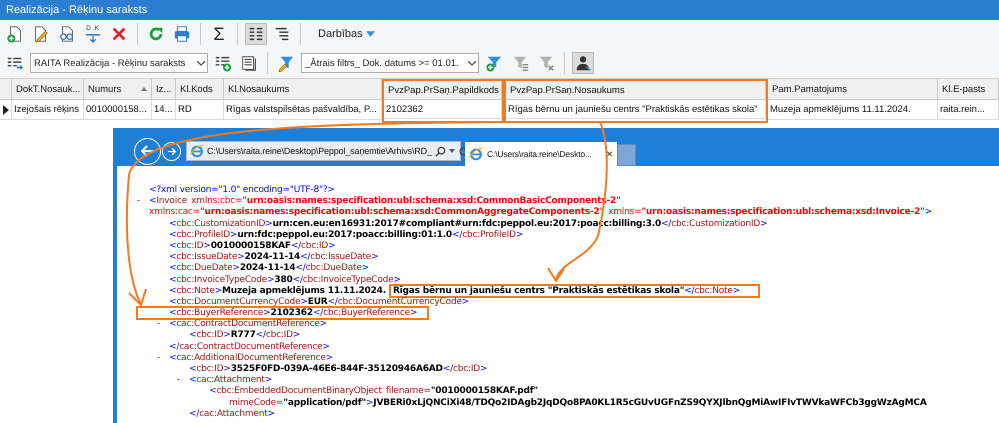 The image size is (999, 423). What do you see at coordinates (277, 291) in the screenshot?
I see `code-line: <cbc:Note>Muzeja apmeklējums 11.11.2024.` at bounding box center [277, 291].